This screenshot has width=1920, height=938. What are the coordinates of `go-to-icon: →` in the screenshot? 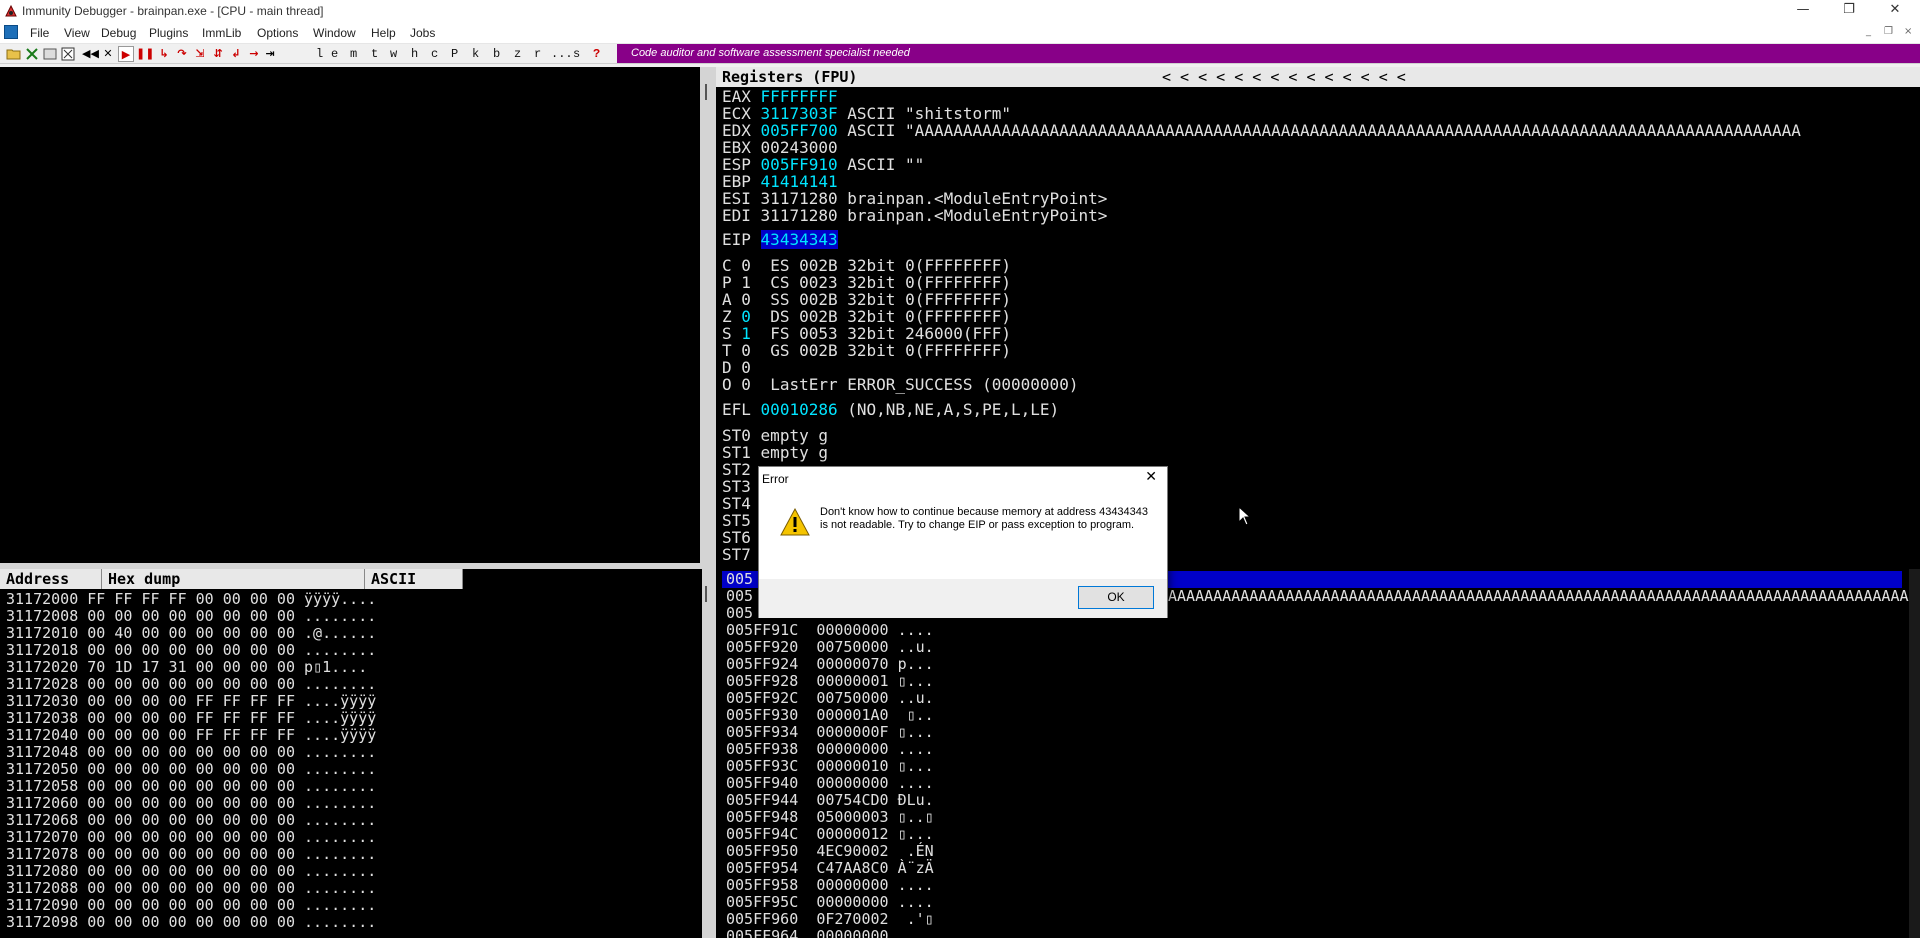 It's located at (254, 54).